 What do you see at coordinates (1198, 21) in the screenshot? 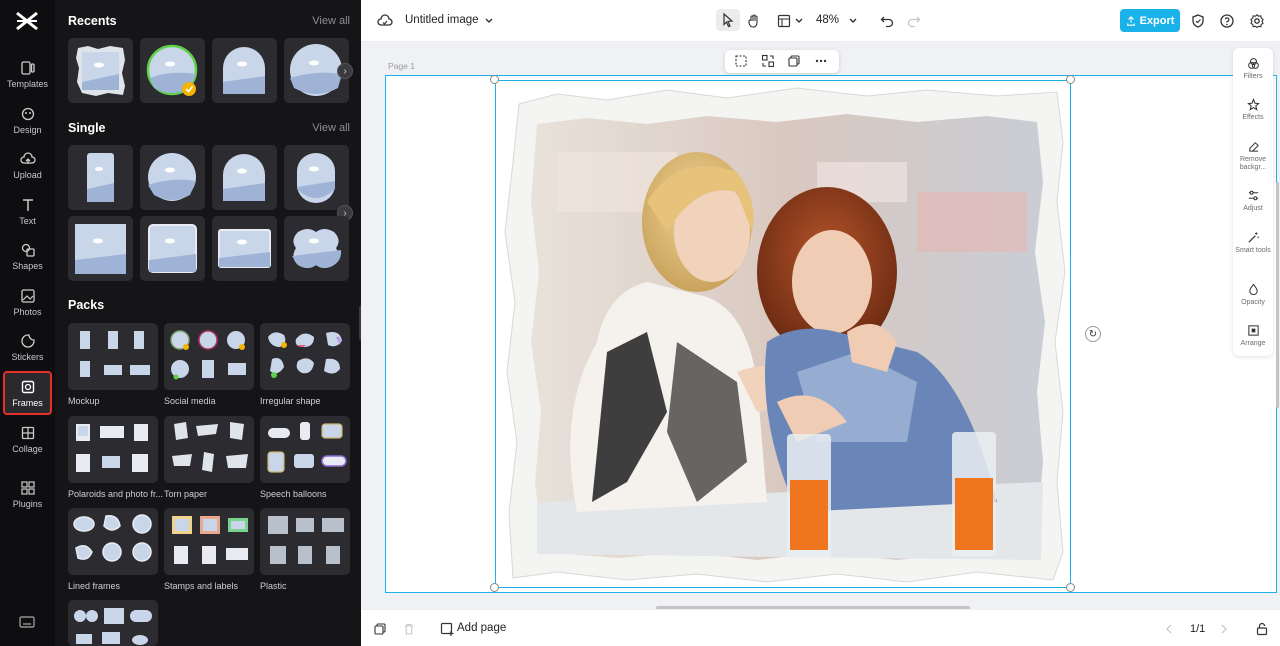
I see `shield-button` at bounding box center [1198, 21].